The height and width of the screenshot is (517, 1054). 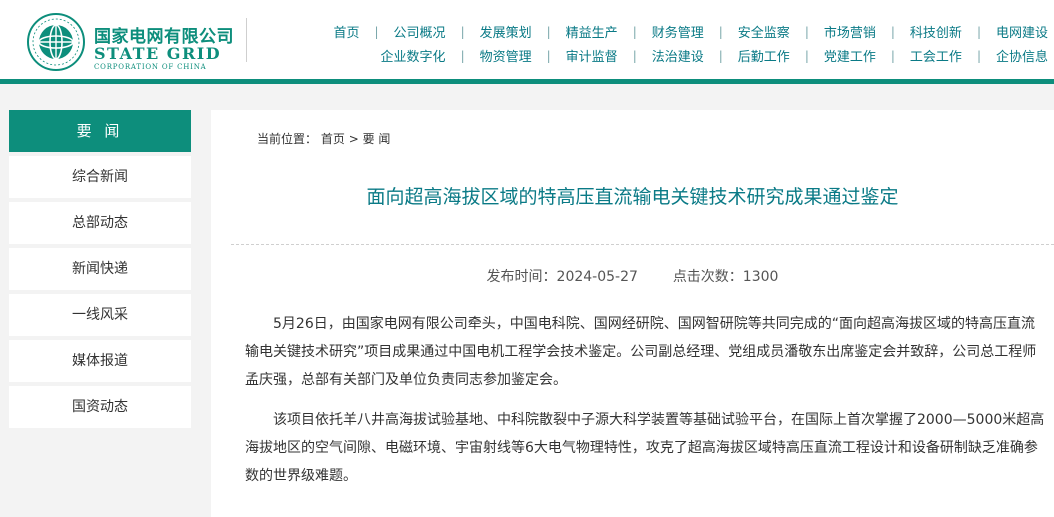 I want to click on nav-trade-union: 工会工作, so click(x=936, y=55).